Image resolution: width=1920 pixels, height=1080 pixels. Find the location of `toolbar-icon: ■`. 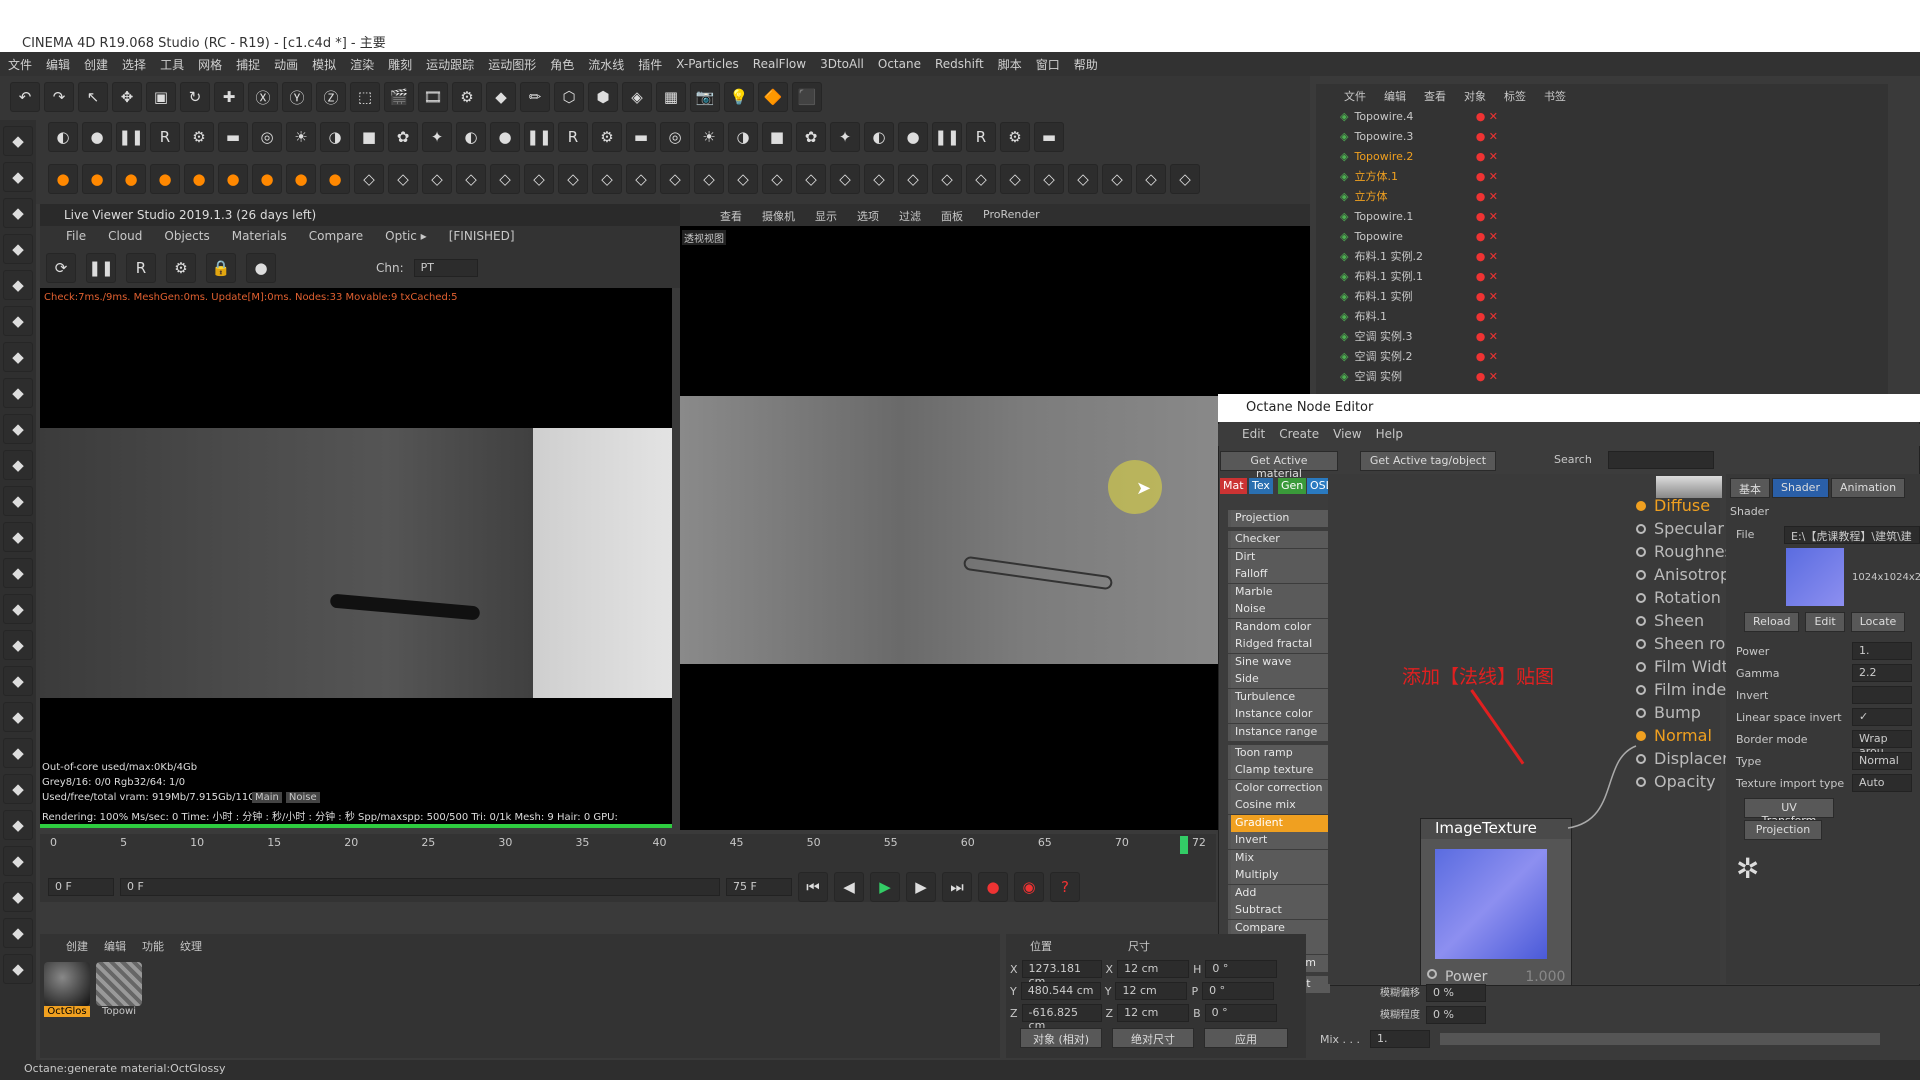

toolbar-icon: ■ is located at coordinates (777, 137).